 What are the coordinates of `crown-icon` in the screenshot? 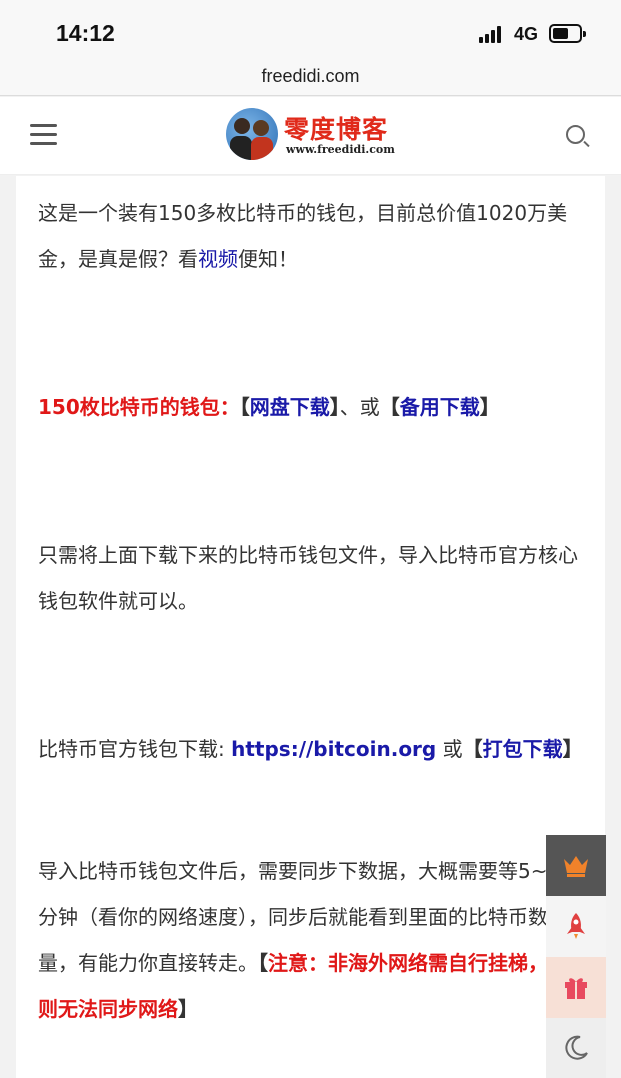 It's located at (576, 866).